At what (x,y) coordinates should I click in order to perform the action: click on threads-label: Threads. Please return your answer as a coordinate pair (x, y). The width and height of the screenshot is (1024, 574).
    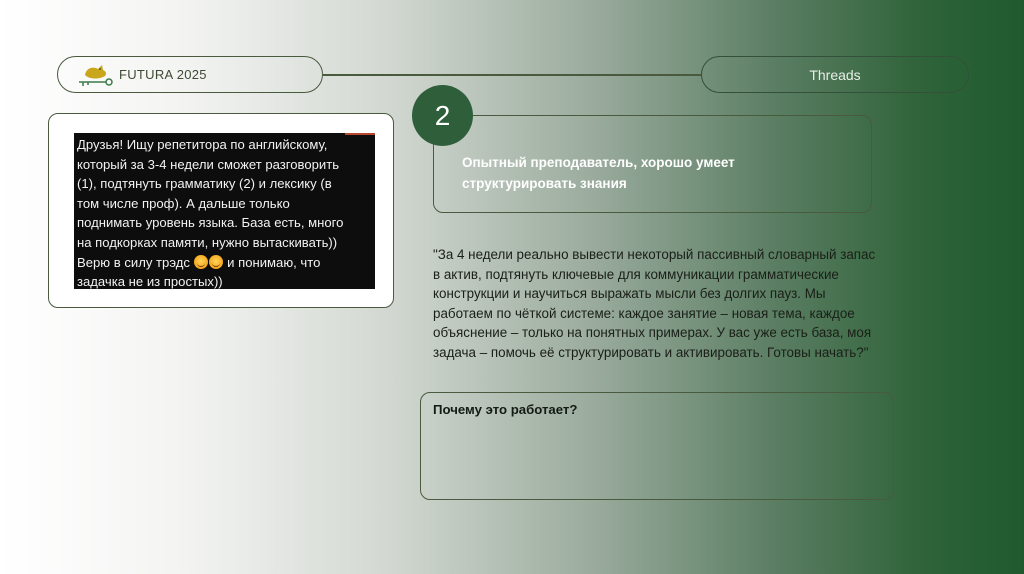
    Looking at the image, I should click on (835, 75).